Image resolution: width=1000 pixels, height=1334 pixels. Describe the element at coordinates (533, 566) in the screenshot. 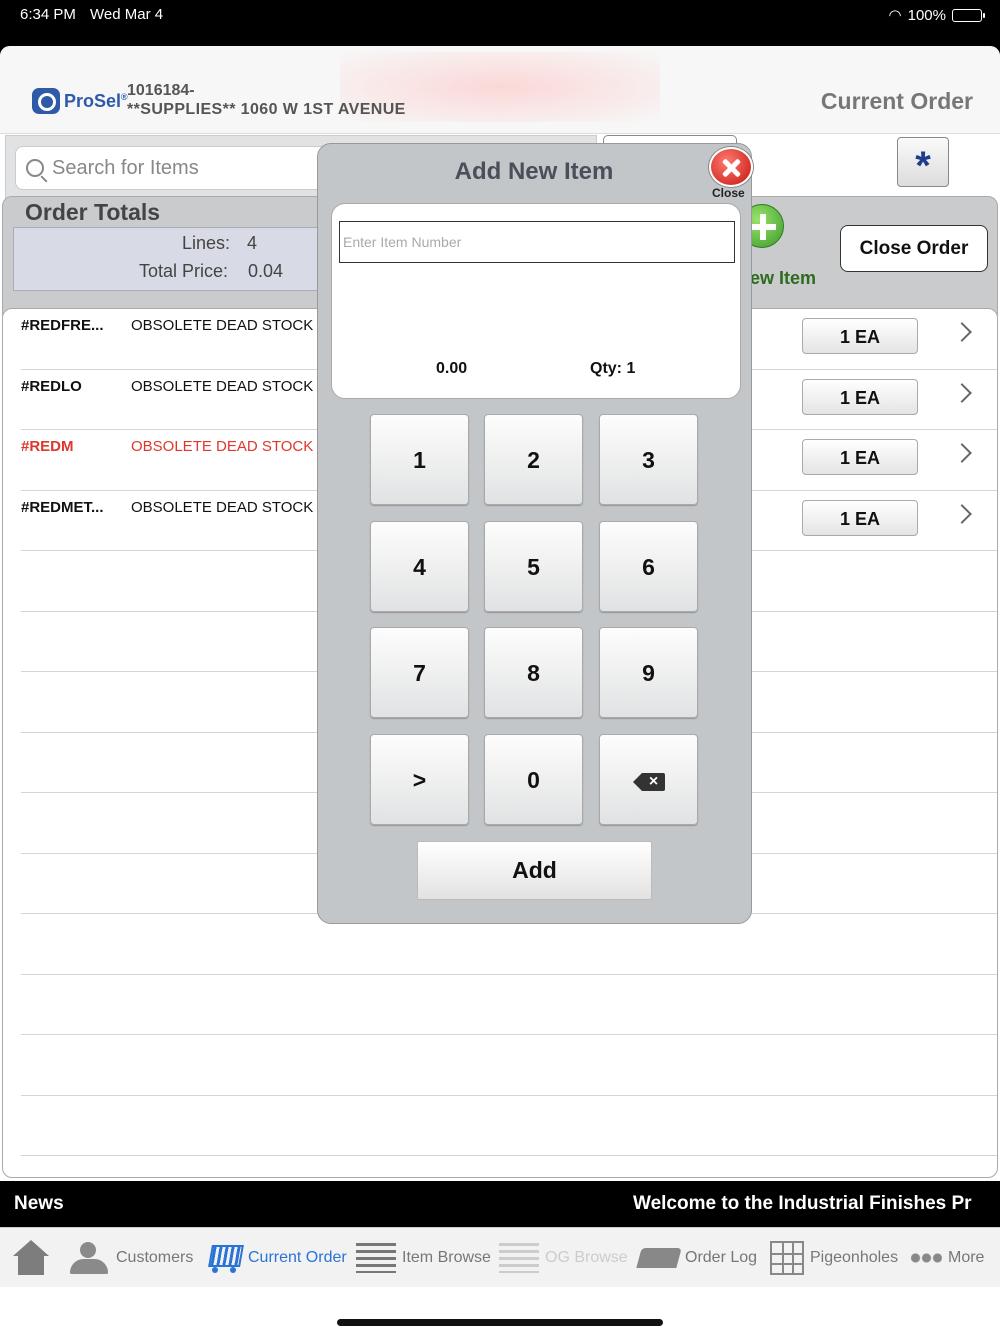

I see `key-5: 5` at that location.